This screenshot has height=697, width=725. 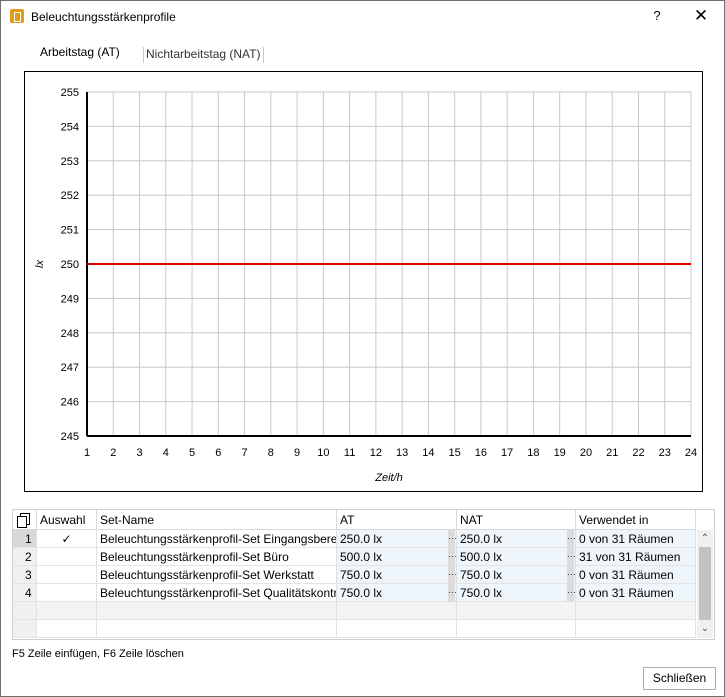 I want to click on app-icon, so click(x=17, y=16).